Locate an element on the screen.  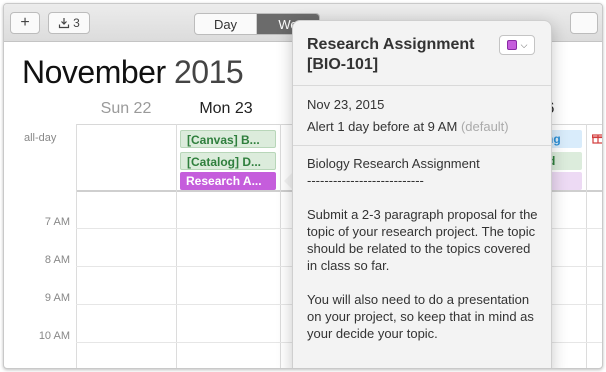
calendar-color-picker: ⌵ is located at coordinates (517, 45).